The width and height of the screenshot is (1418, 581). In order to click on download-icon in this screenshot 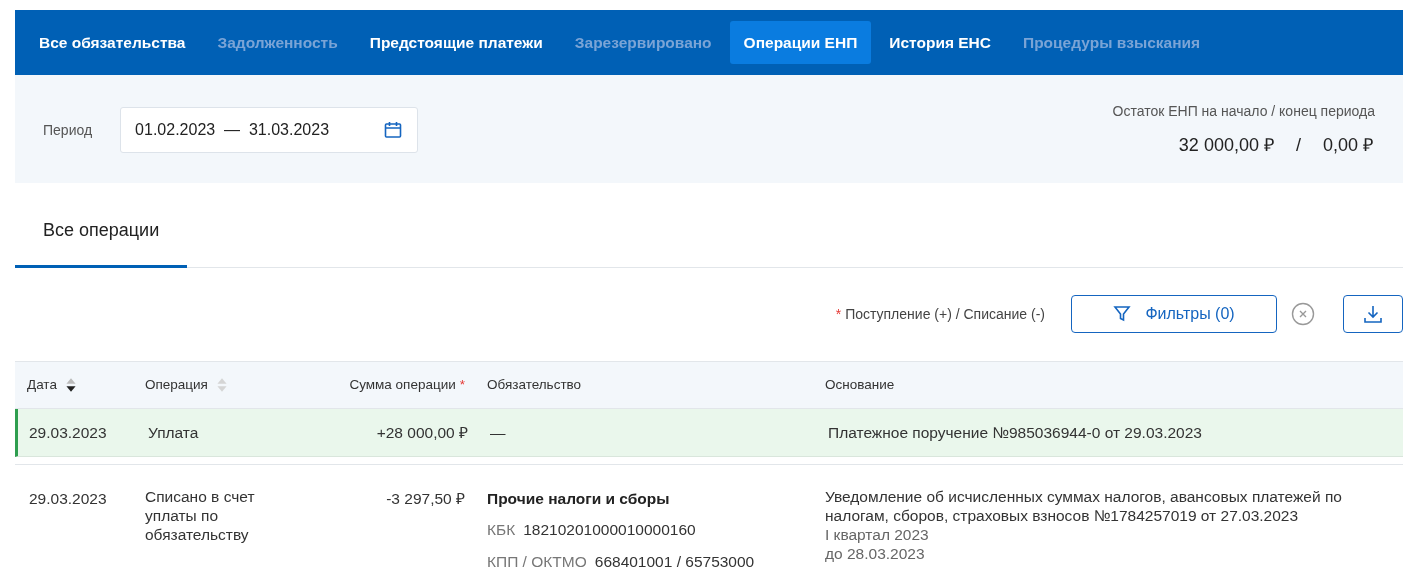, I will do `click(1373, 314)`.